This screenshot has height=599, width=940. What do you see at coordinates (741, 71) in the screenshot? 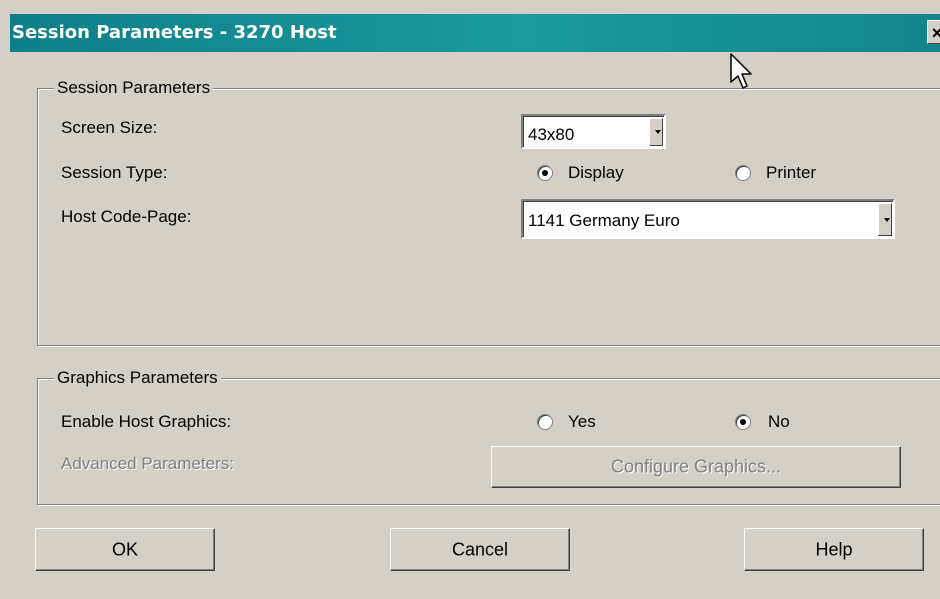
I see `mouse-pointer-icon` at bounding box center [741, 71].